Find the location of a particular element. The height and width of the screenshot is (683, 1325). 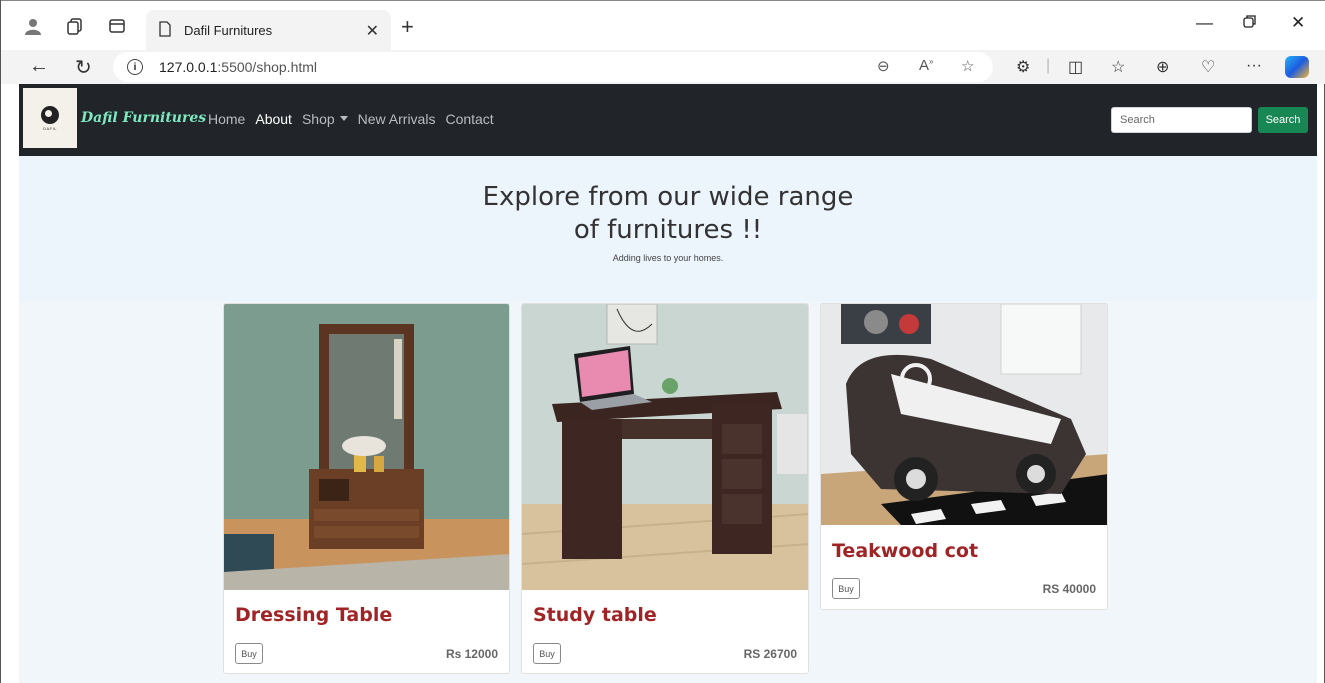

url-field: i 127.0.0.1:5500/shop.html ⊖ A» ☆ is located at coordinates (553, 67).